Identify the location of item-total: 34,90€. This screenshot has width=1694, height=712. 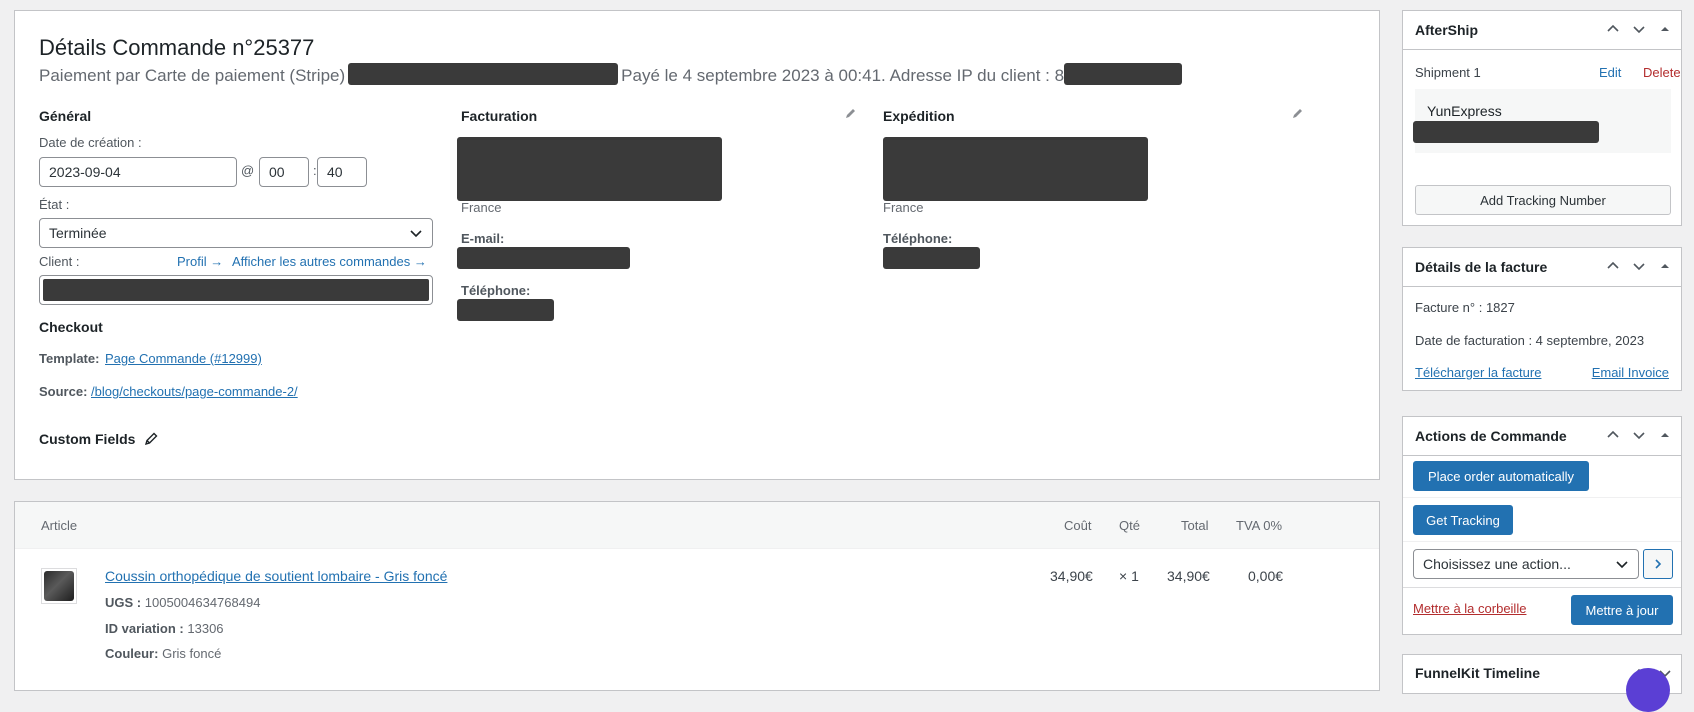
(1188, 576).